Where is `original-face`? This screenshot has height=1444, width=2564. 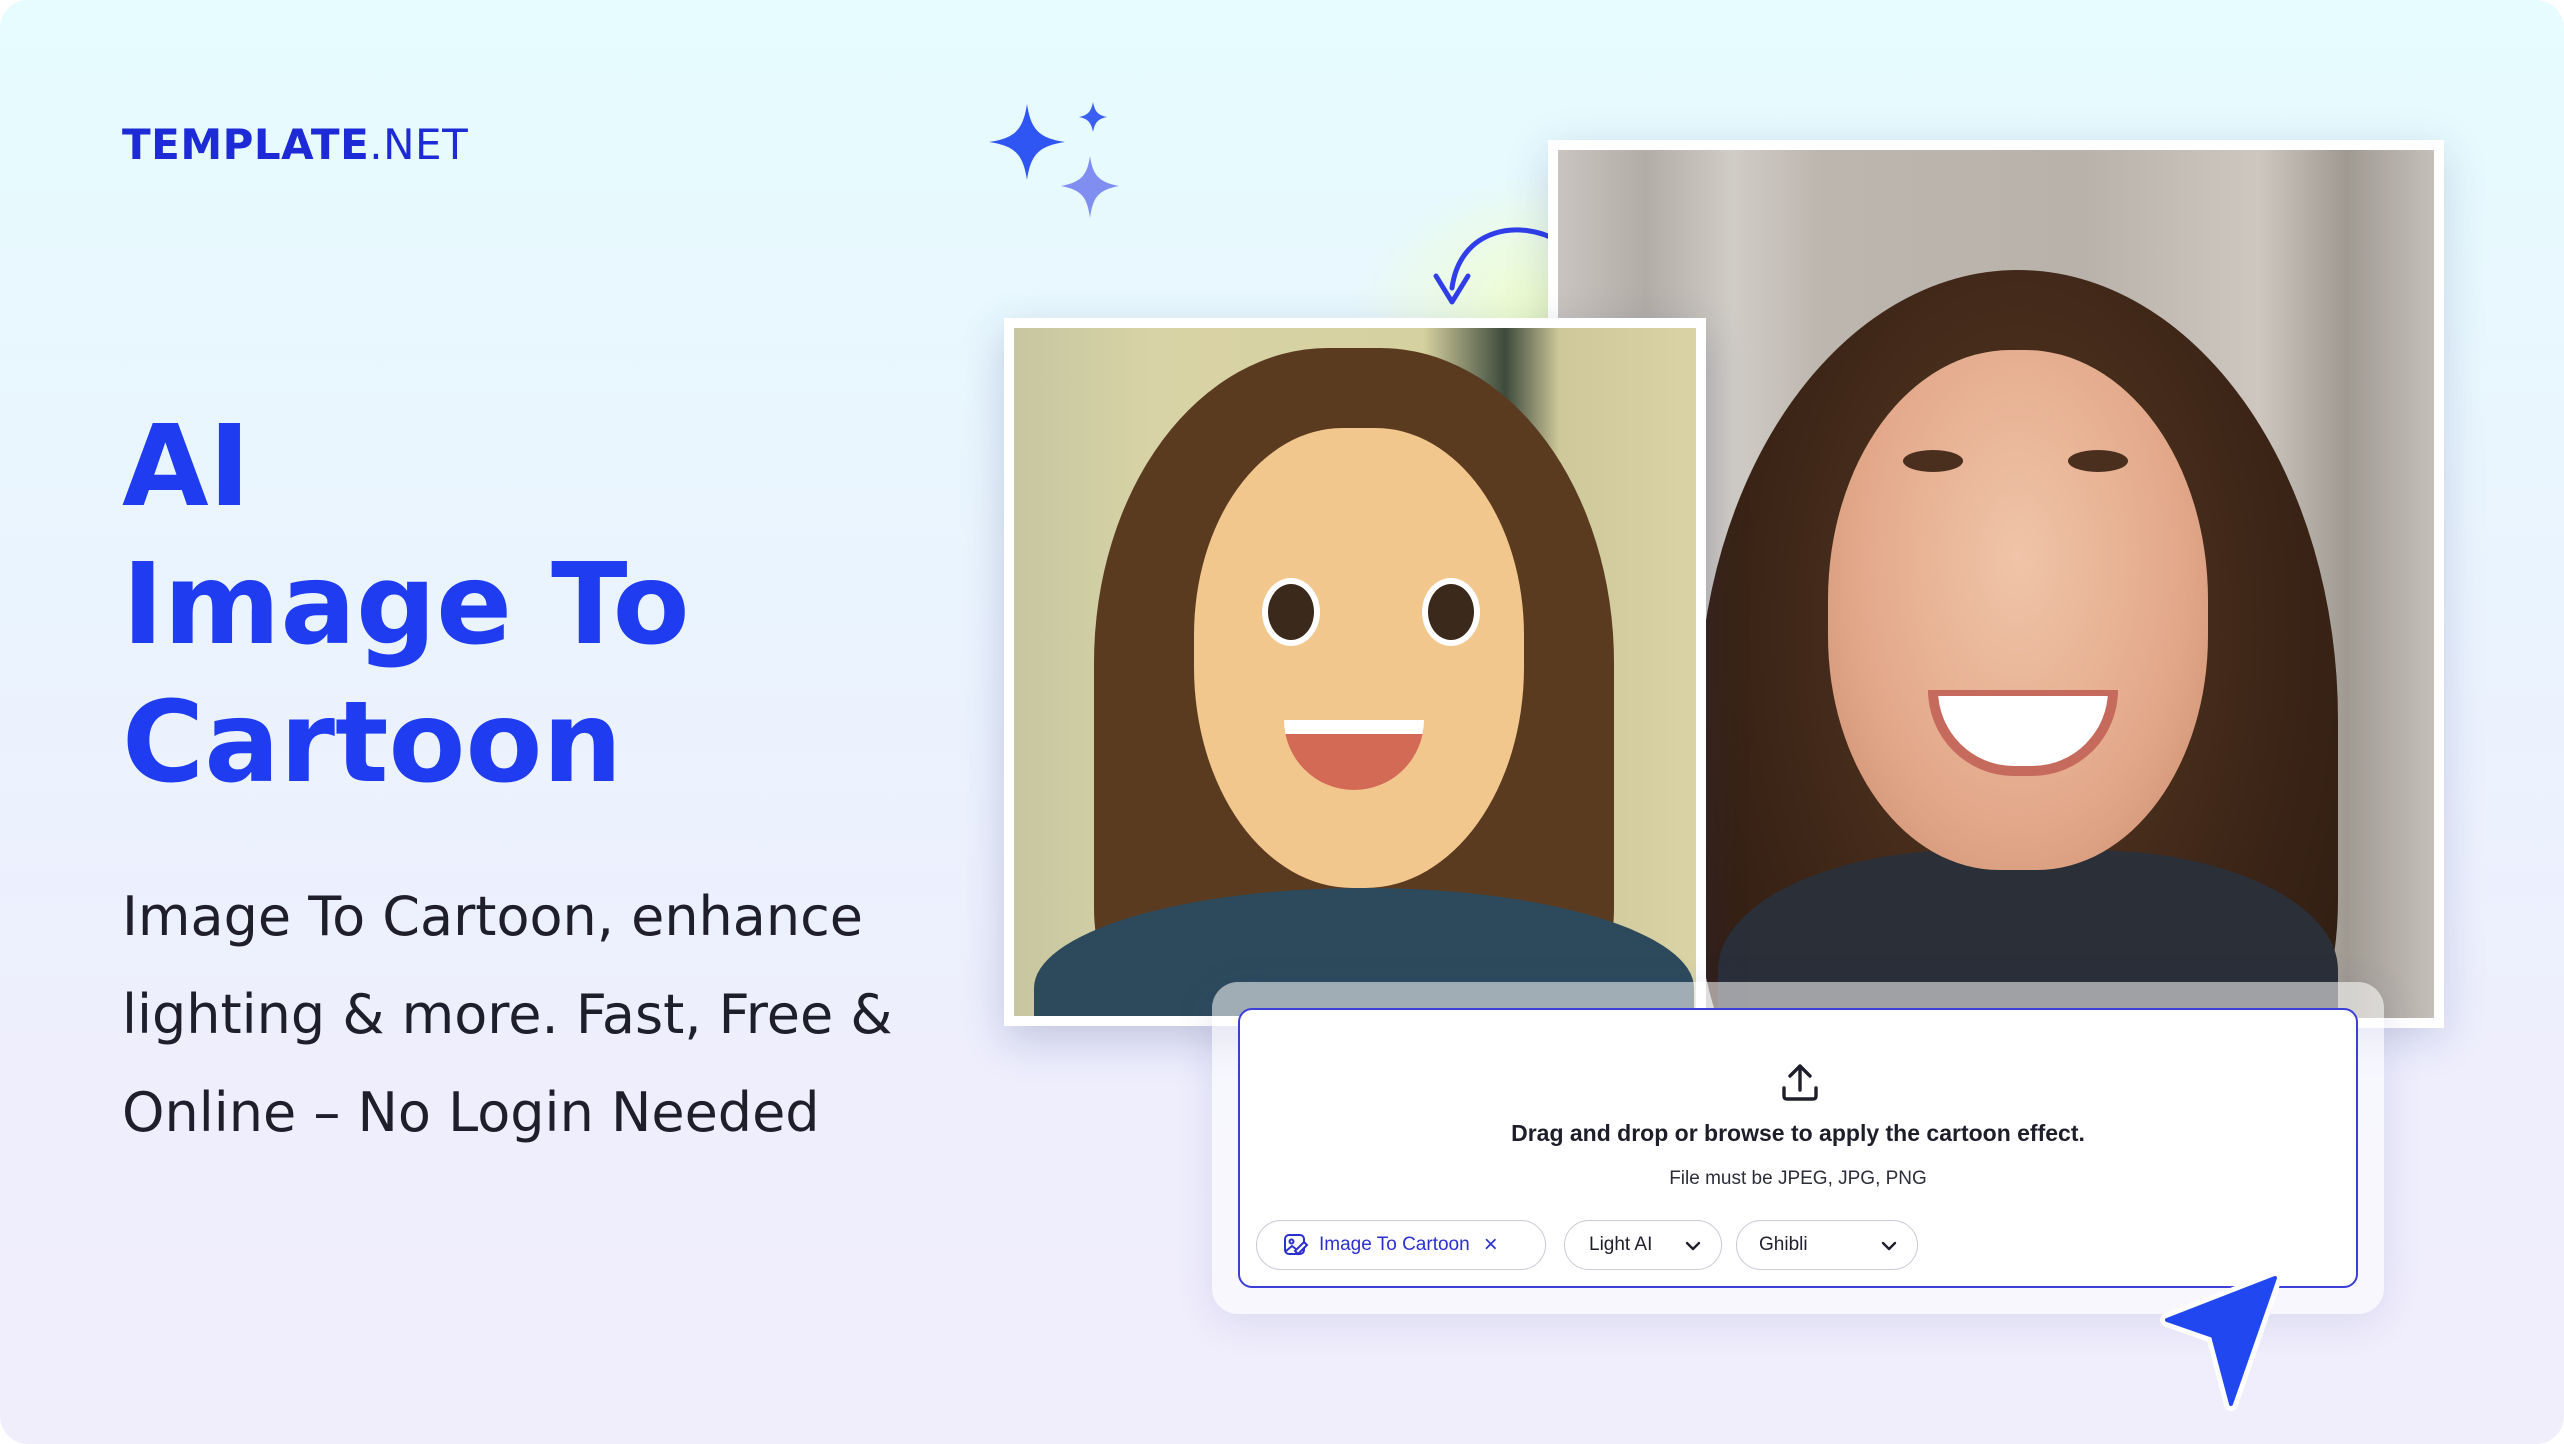
original-face is located at coordinates (2018, 610).